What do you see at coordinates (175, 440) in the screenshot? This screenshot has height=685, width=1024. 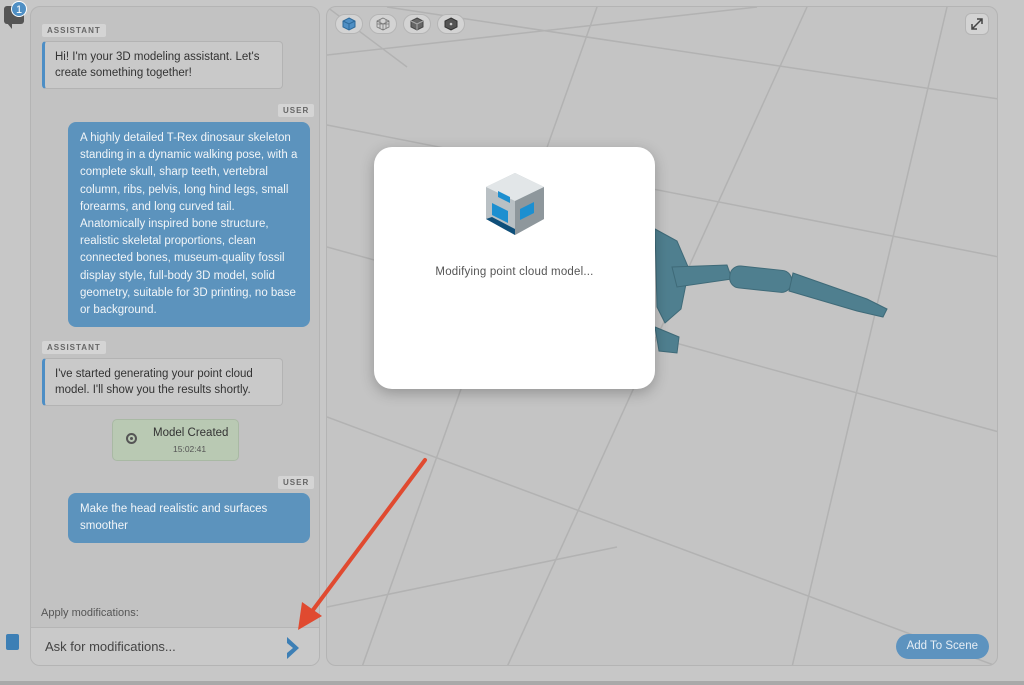 I see `model-created-card: Model Created 15:02:41` at bounding box center [175, 440].